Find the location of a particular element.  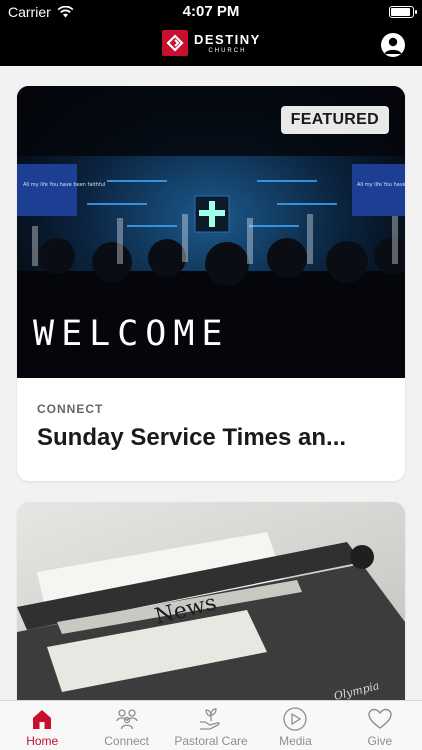

brand-name: DESTINY is located at coordinates (227, 39).